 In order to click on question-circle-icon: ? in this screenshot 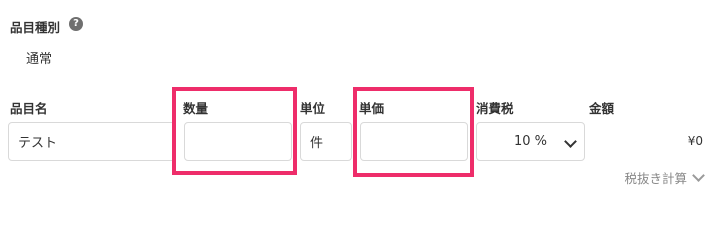, I will do `click(76, 24)`.